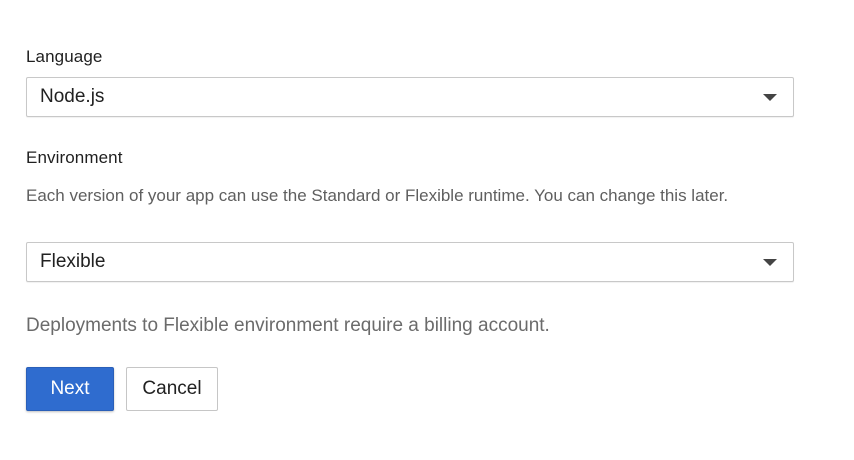 Image resolution: width=854 pixels, height=460 pixels. Describe the element at coordinates (410, 262) in the screenshot. I see `environment-select: Flexible` at that location.